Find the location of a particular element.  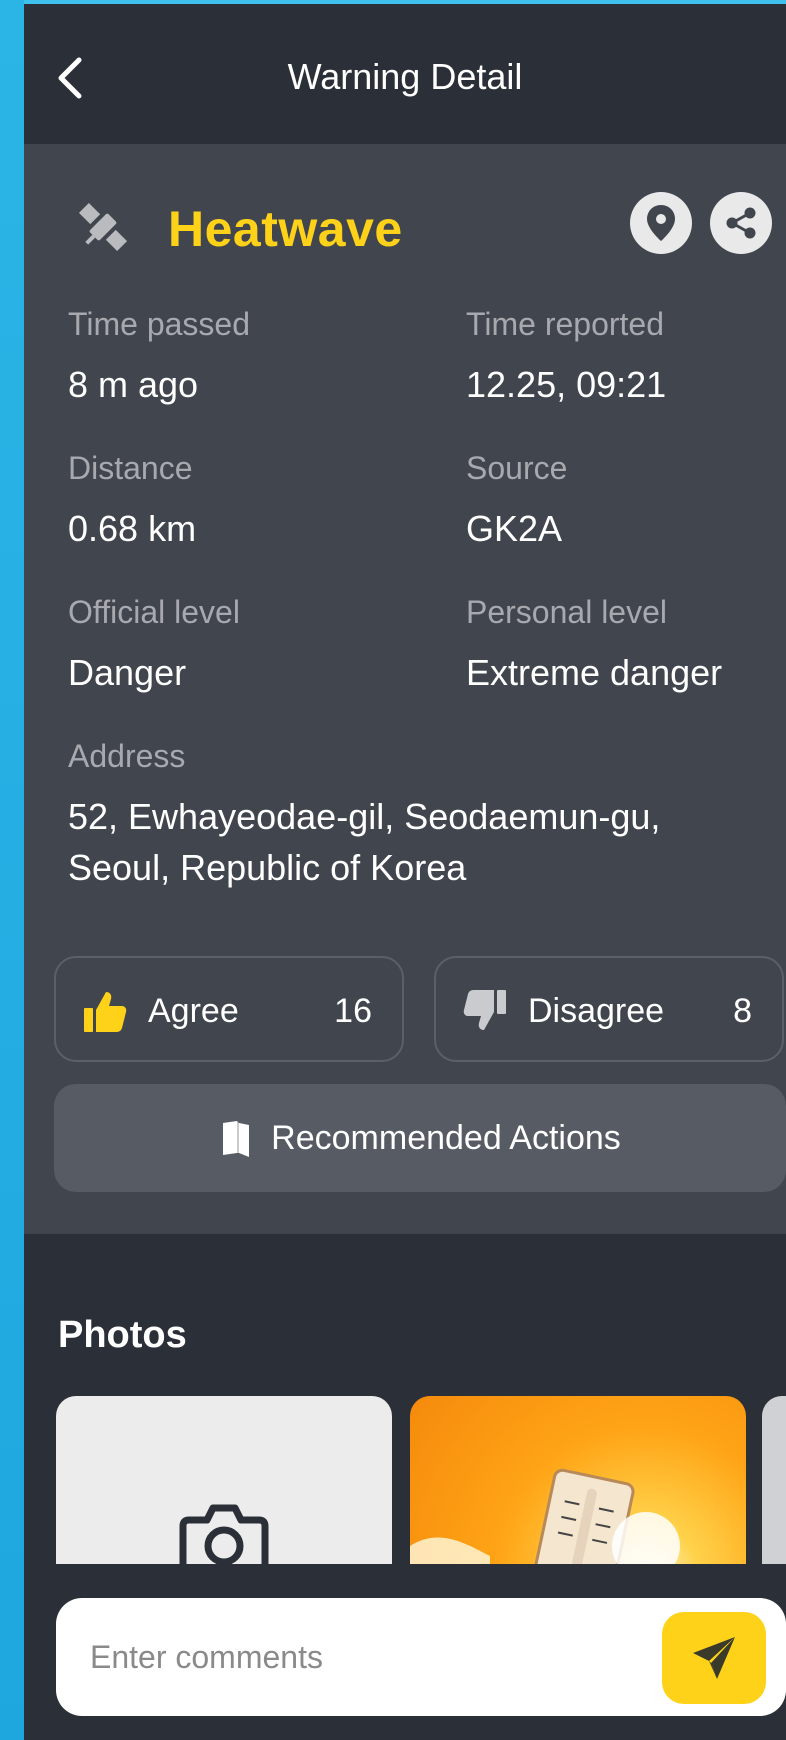

send-button is located at coordinates (714, 1658).